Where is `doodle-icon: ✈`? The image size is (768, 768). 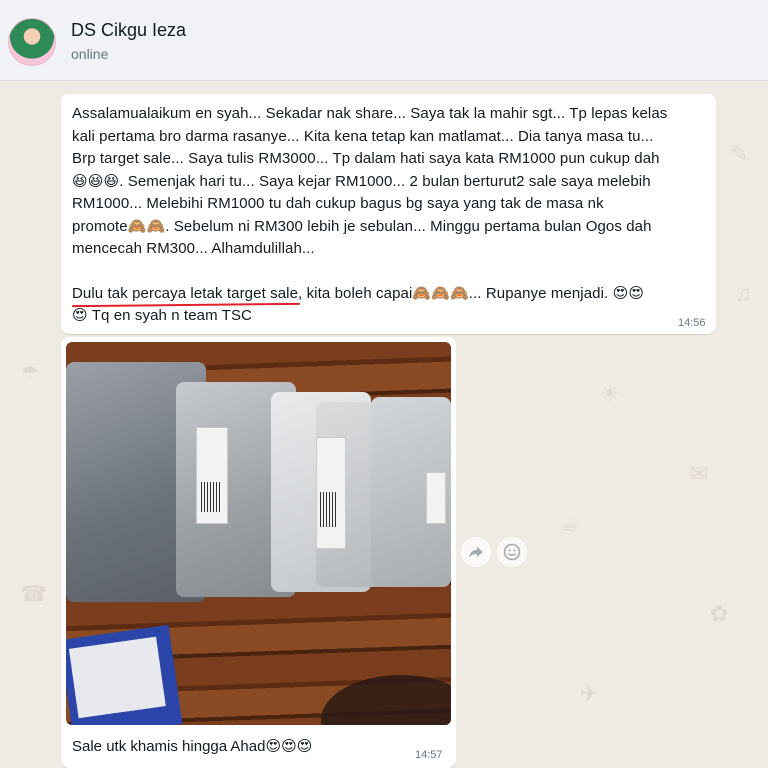
doodle-icon: ✈ is located at coordinates (589, 693).